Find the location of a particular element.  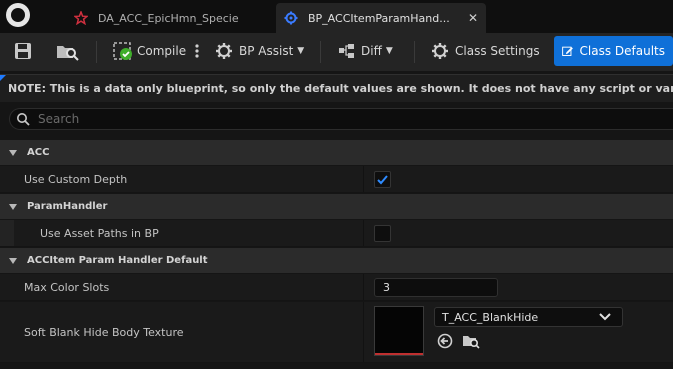

property-row-use-asset-paths: Use Asset Paths in BP is located at coordinates (336, 233).